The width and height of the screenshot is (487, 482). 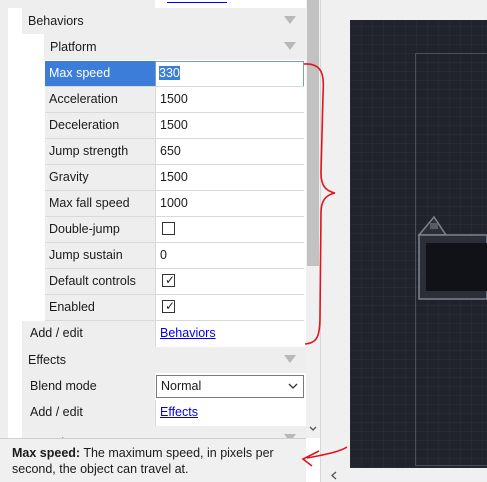 I want to click on annotation-arrow, so click(x=324, y=456).